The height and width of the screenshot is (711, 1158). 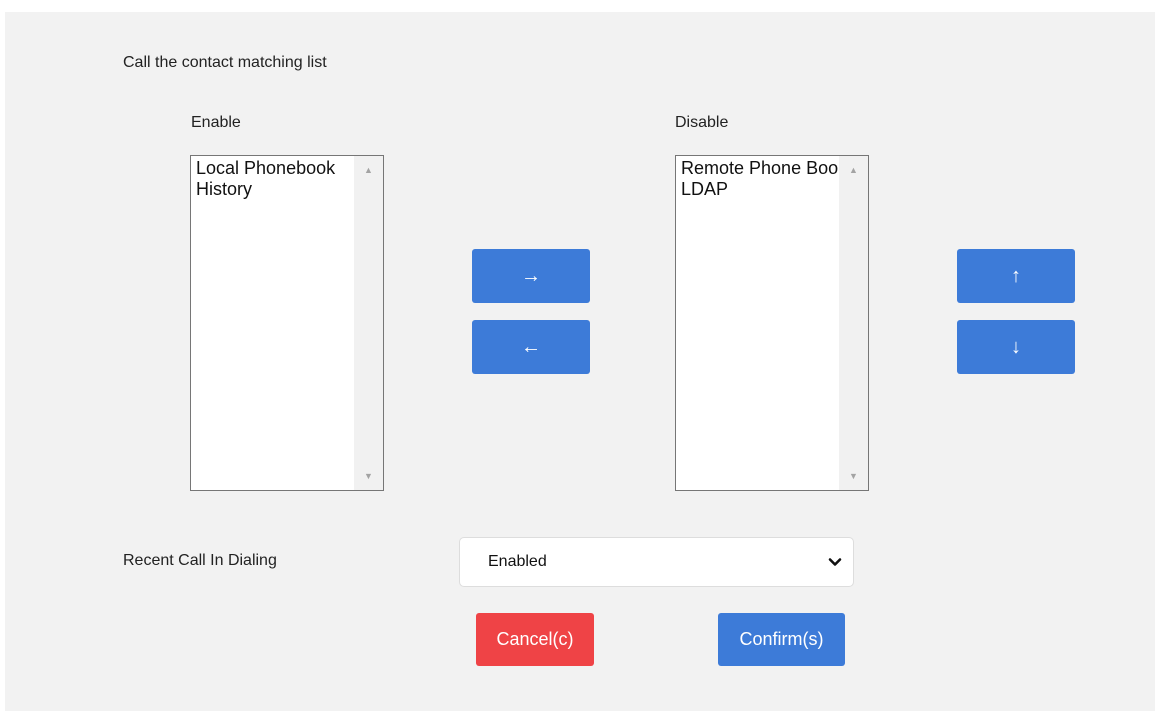 I want to click on enable-label: Enable, so click(x=216, y=122).